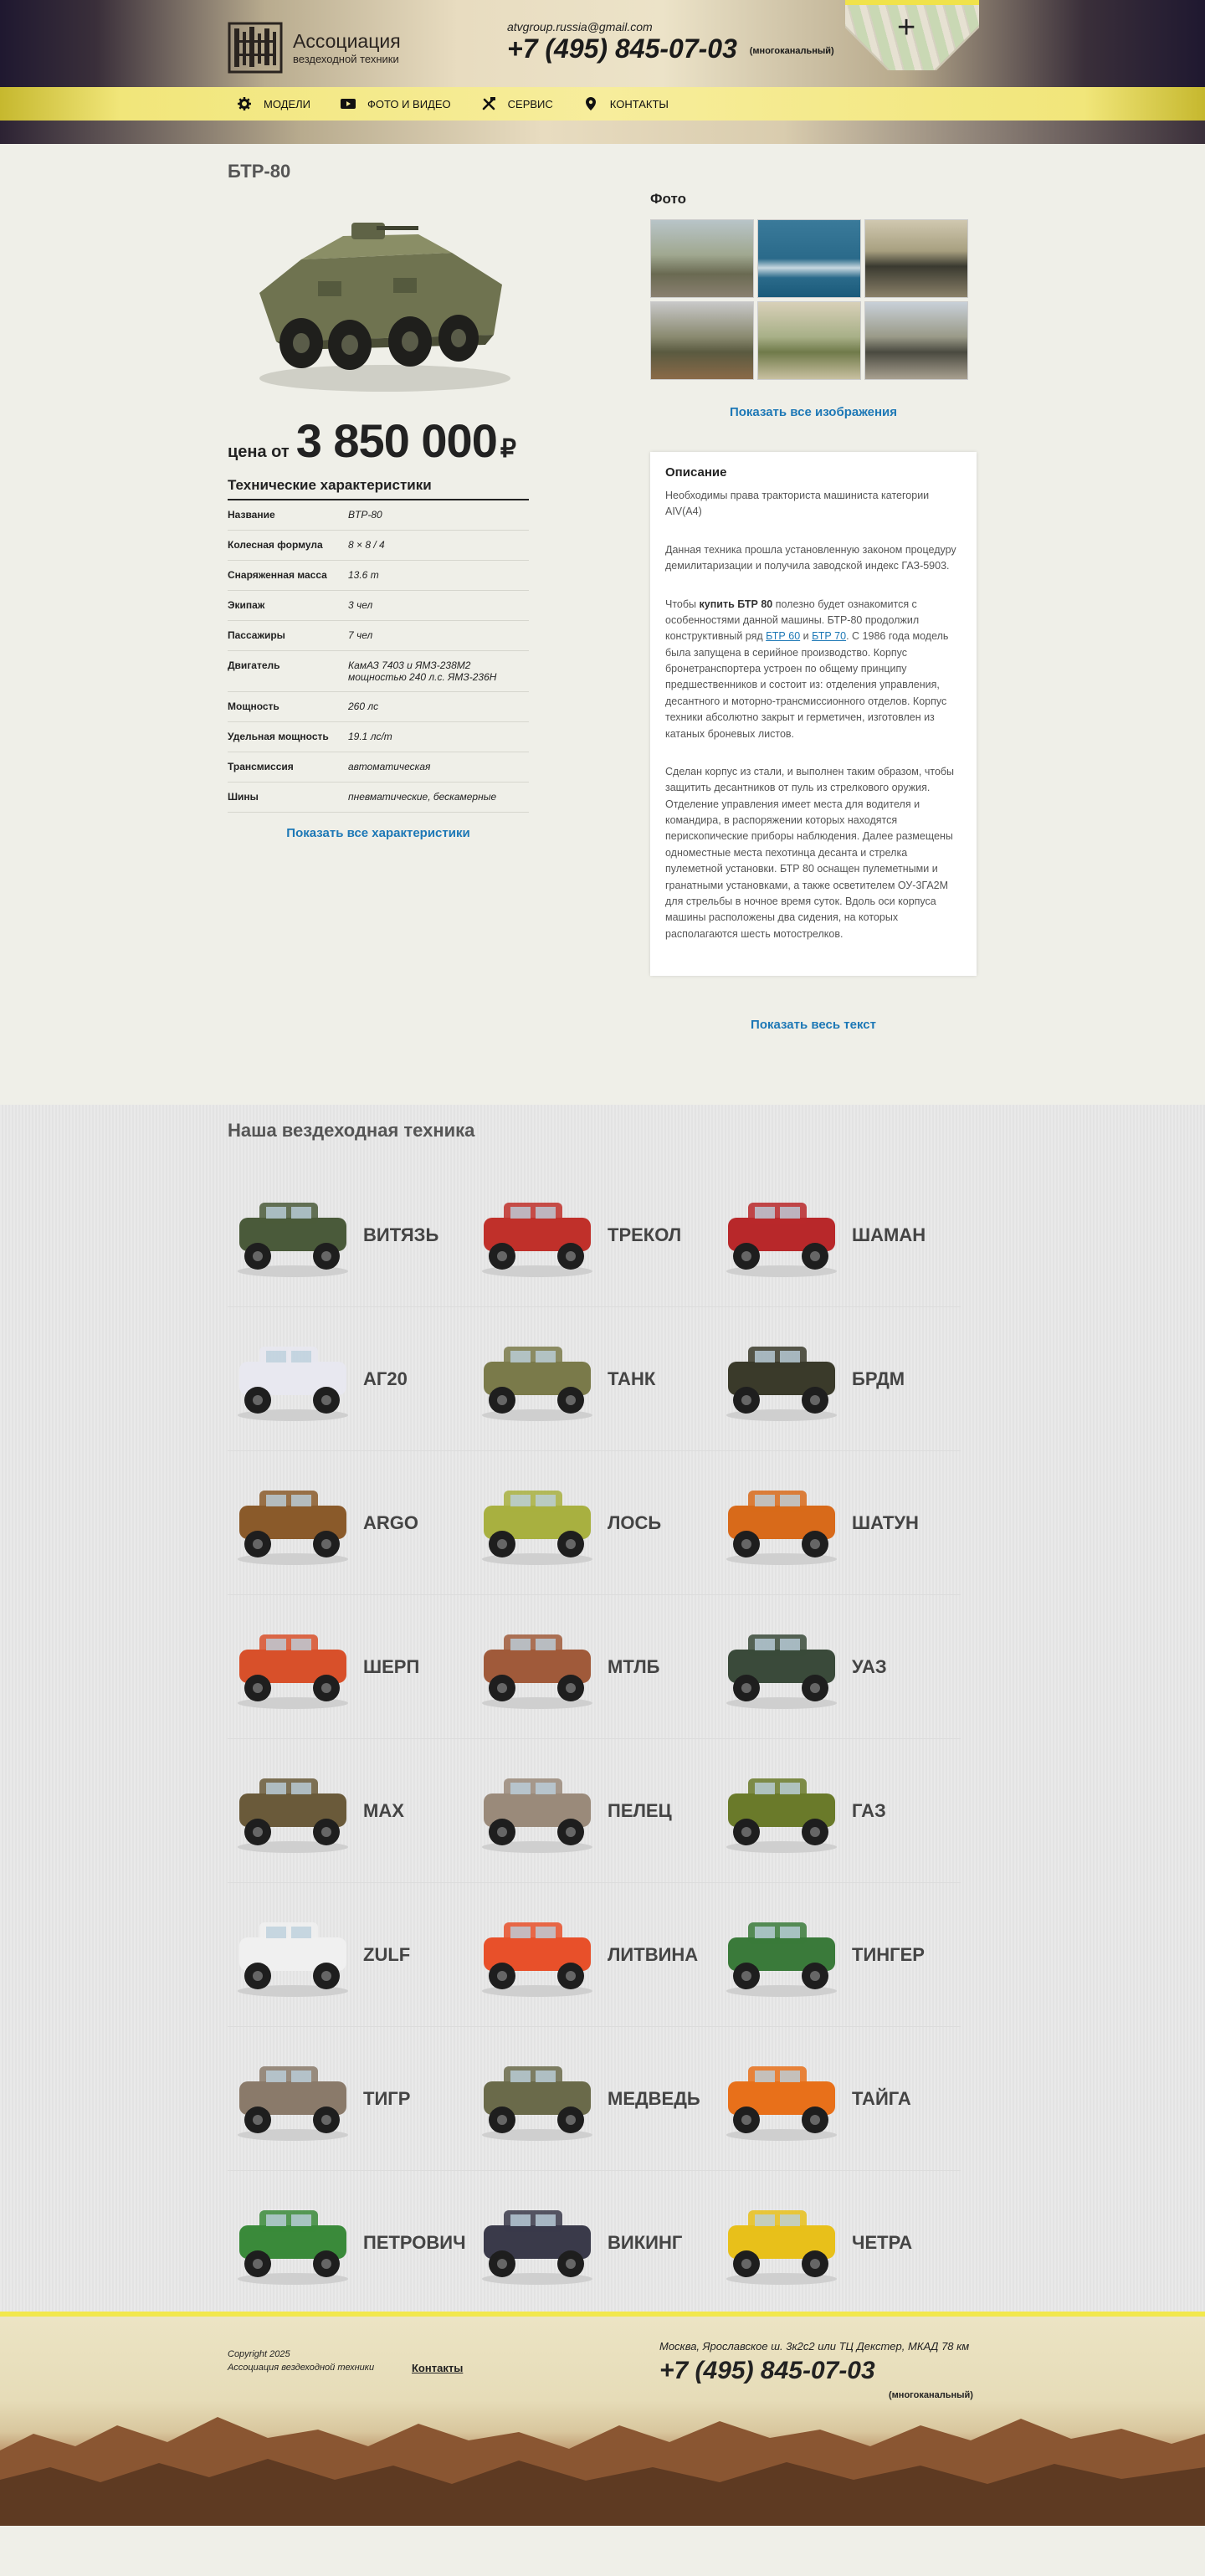  I want to click on catalog-item: ШАТУН, so click(838, 1523).